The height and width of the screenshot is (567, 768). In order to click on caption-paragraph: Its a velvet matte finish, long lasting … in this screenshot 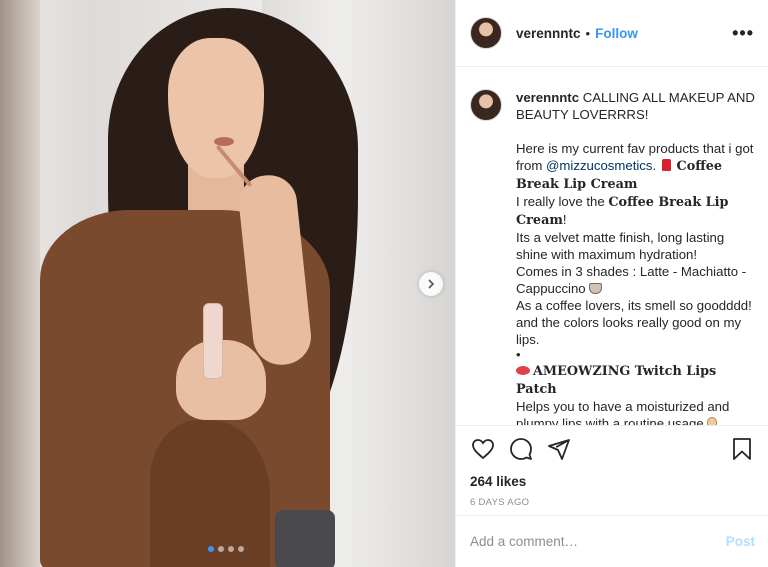, I will do `click(620, 246)`.